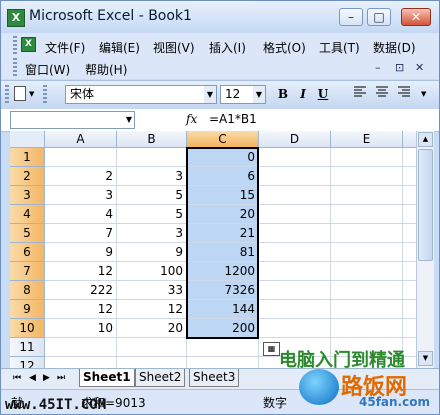  What do you see at coordinates (284, 47) in the screenshot?
I see `menu-format: 格式(O)` at bounding box center [284, 47].